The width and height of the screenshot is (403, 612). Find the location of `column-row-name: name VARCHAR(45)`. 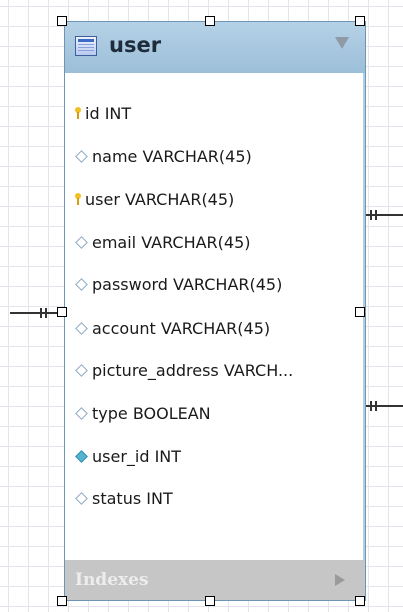

column-row-name: name VARCHAR(45) is located at coordinates (163, 156).